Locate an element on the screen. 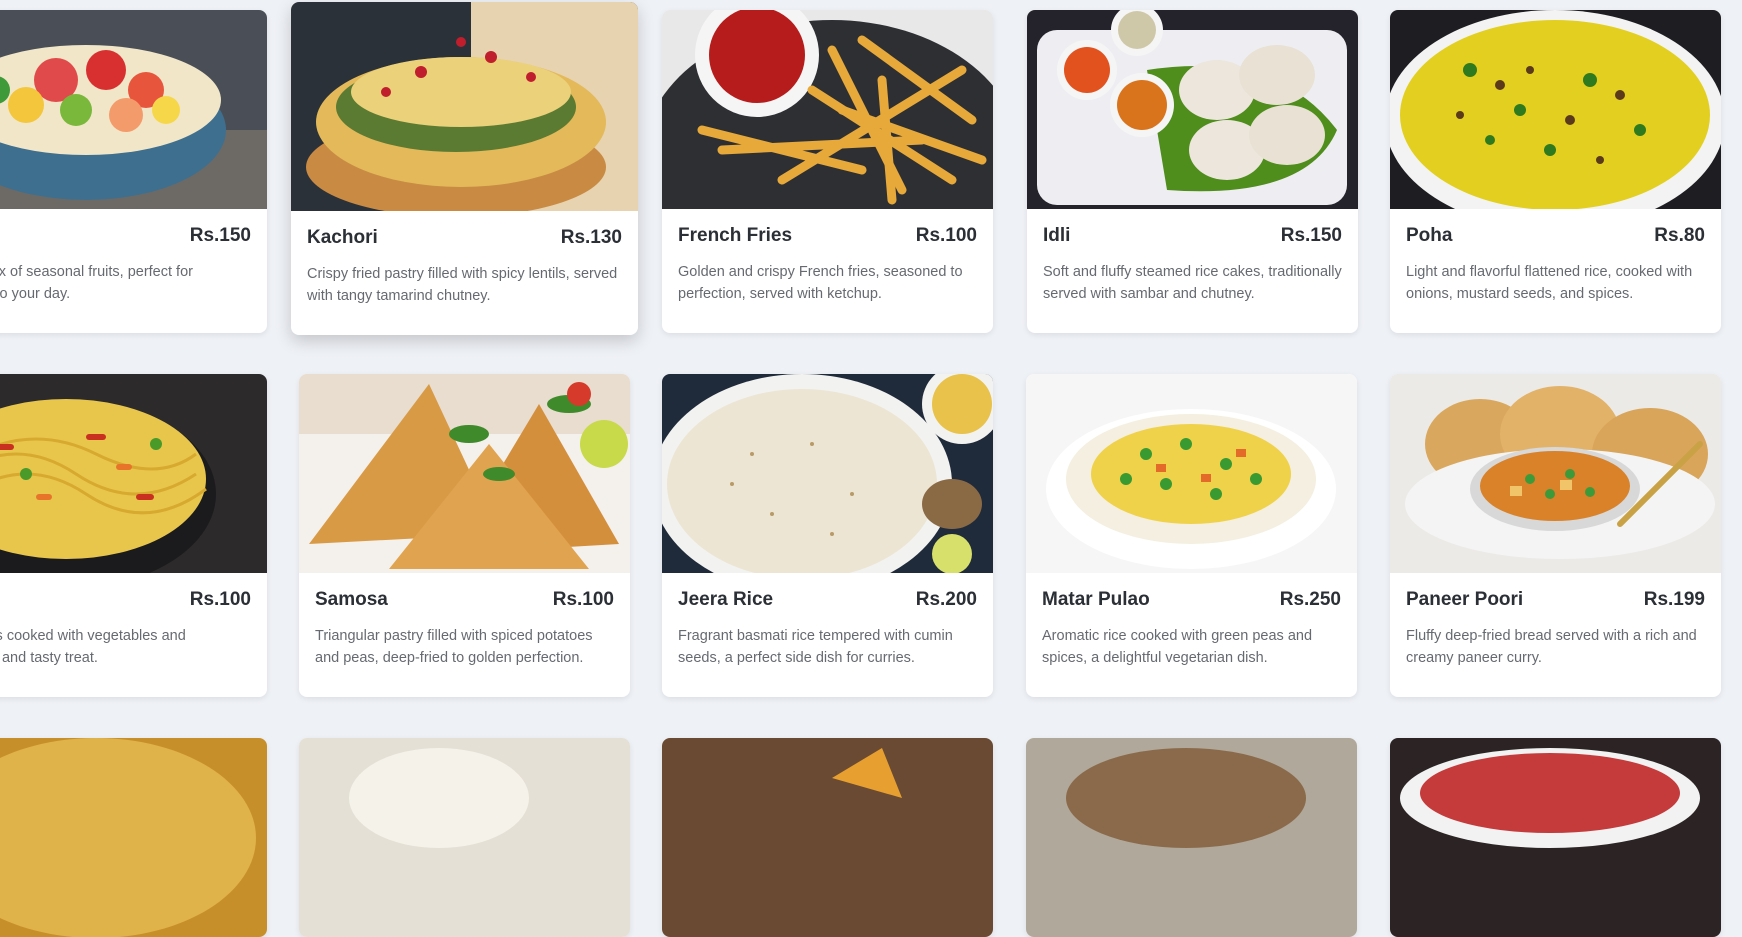  idli-image is located at coordinates (1192, 109).